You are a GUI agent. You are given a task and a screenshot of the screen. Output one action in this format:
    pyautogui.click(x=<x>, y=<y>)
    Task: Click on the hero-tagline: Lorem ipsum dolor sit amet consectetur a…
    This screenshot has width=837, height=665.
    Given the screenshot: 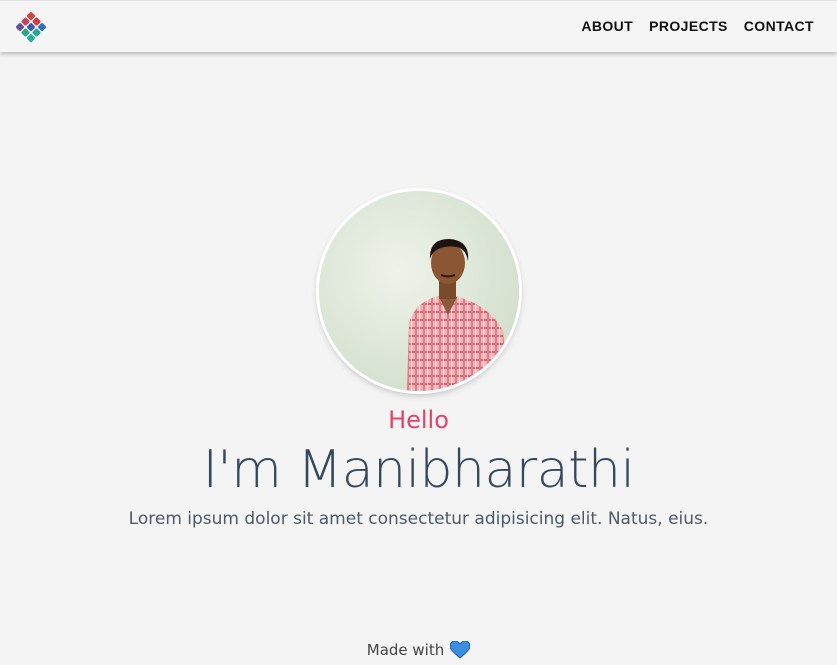 What is the action you would take?
    pyautogui.click(x=418, y=519)
    